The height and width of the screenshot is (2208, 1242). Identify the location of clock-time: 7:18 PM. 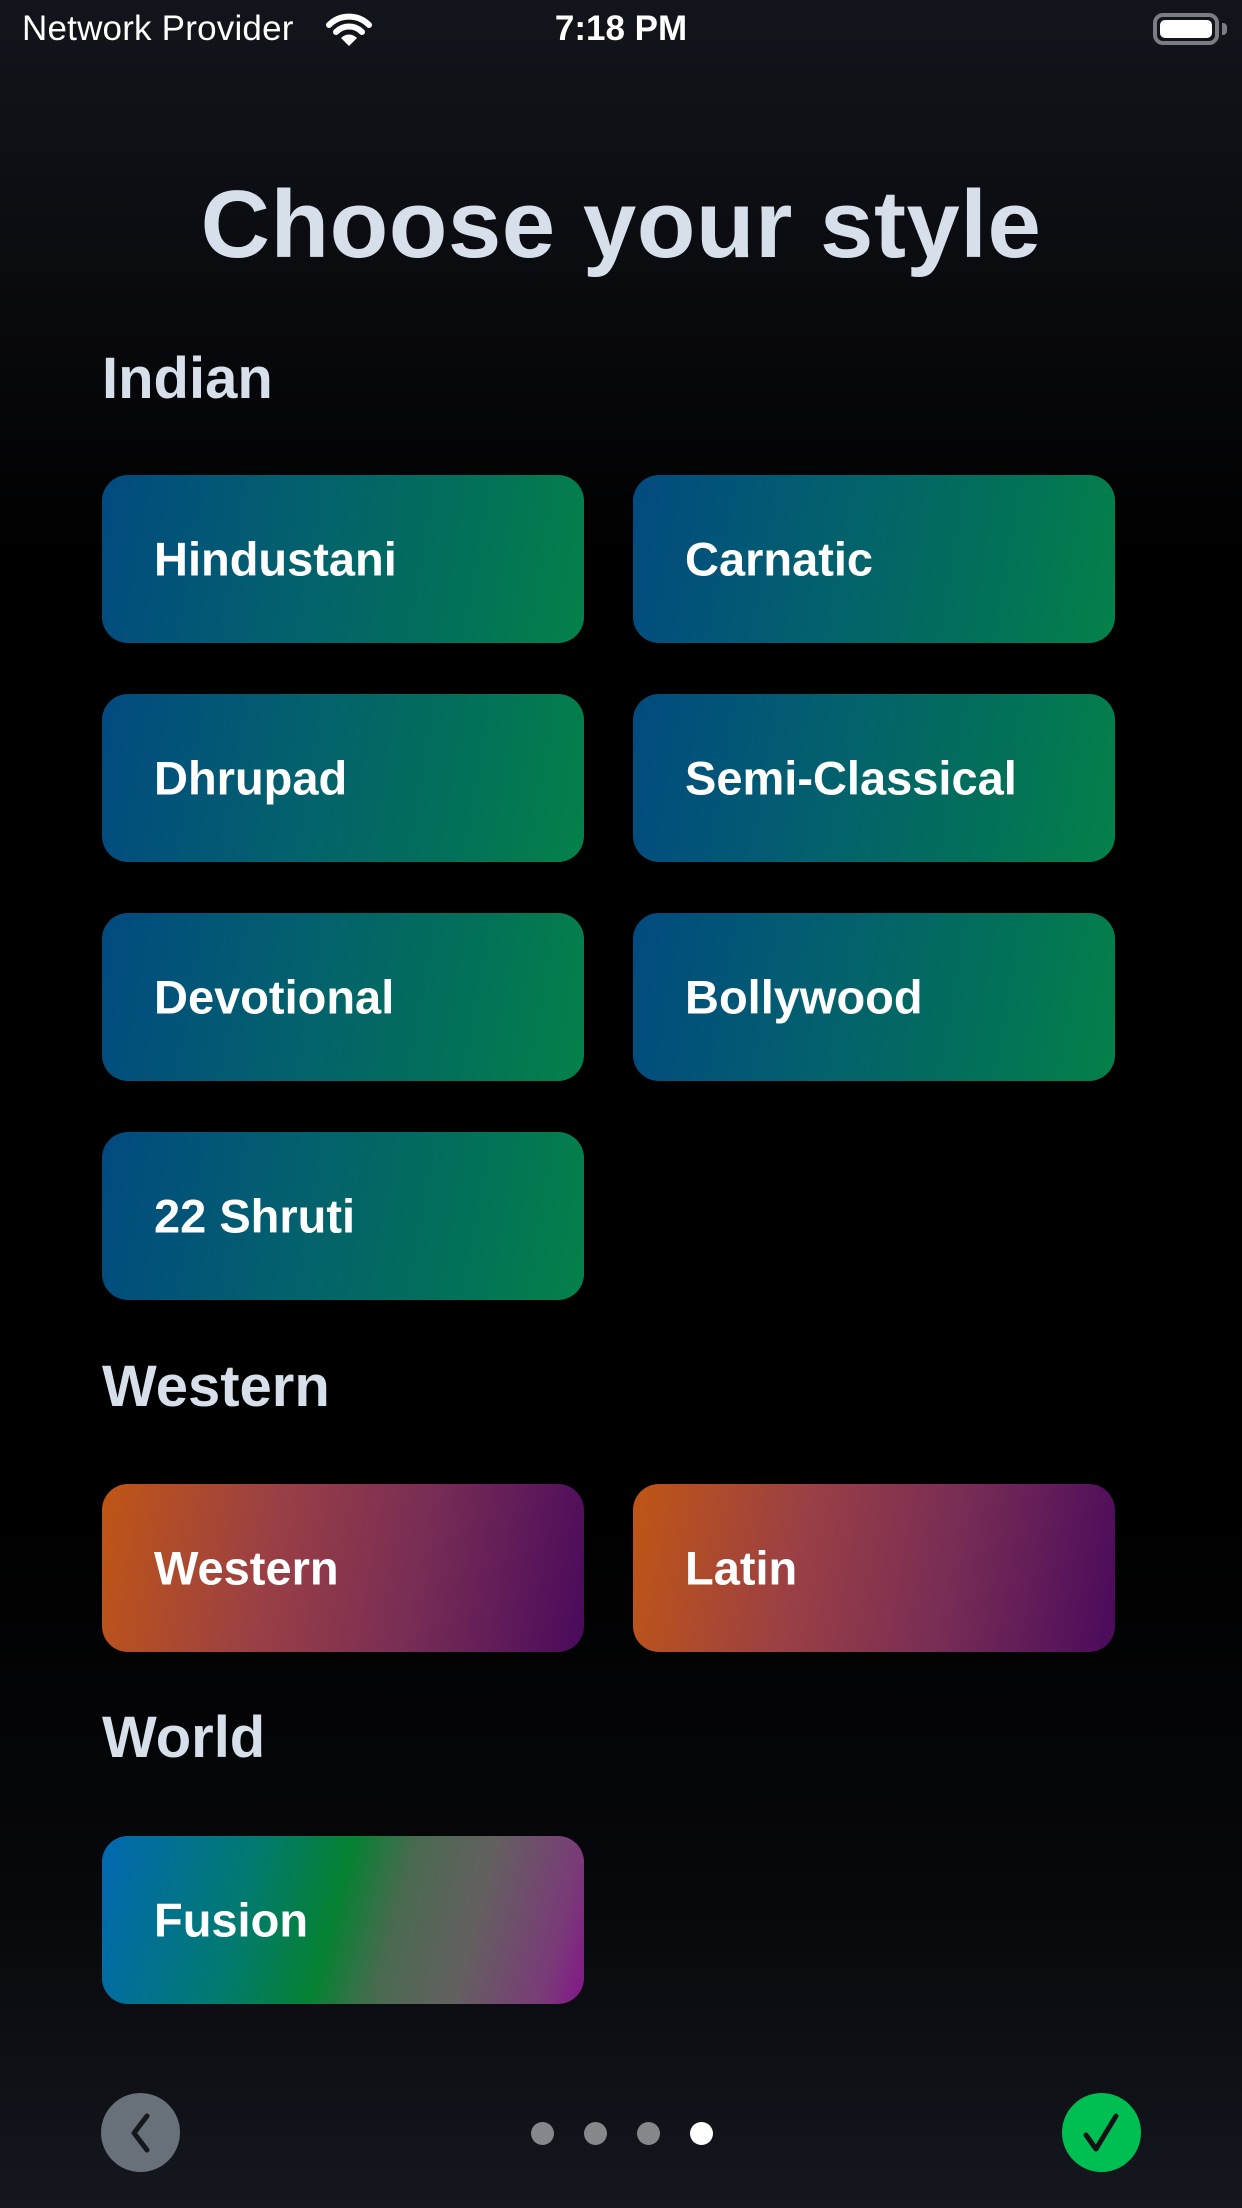
(621, 28).